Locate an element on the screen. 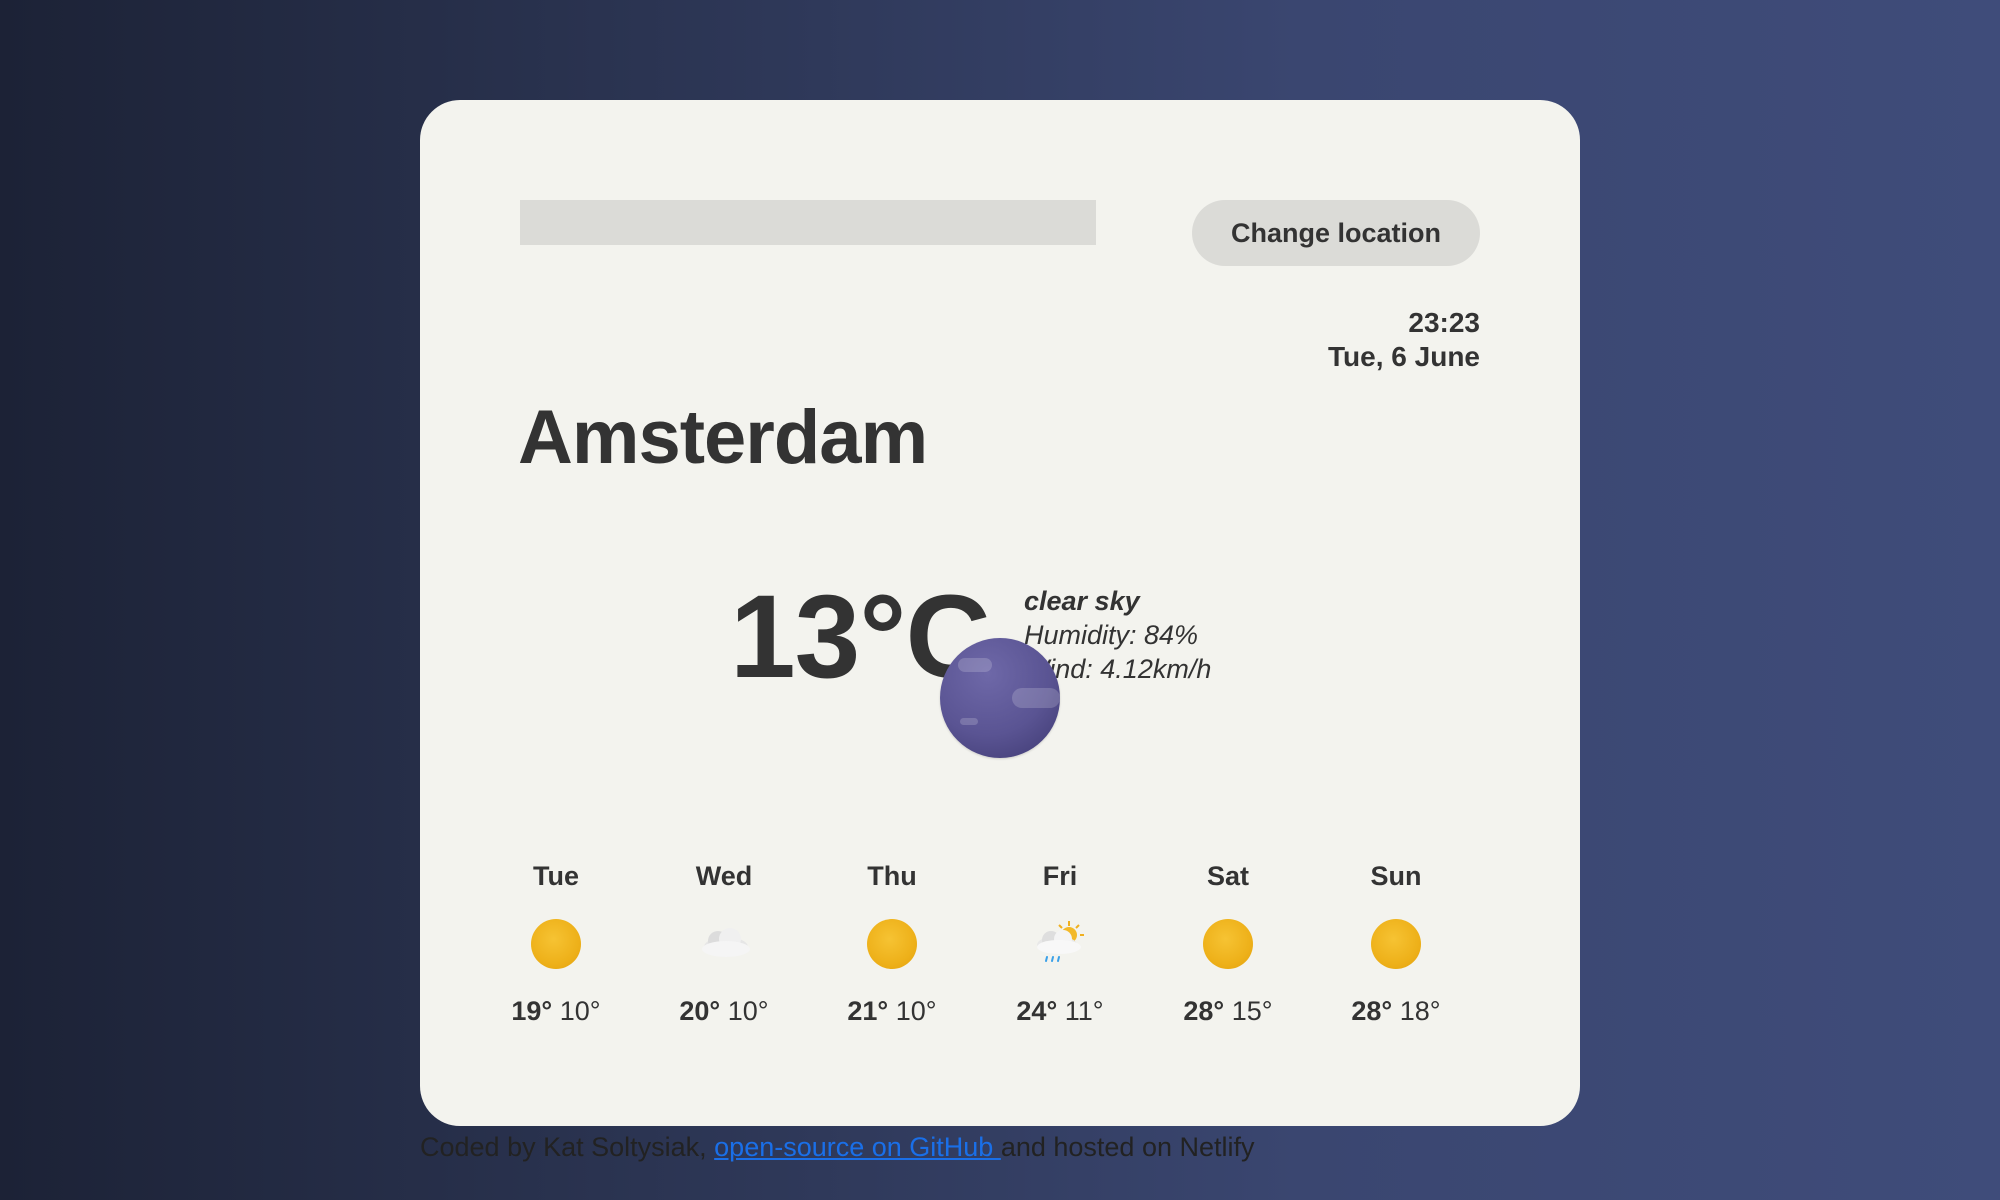  forecast-row: Tue 19° 10° Wed 20° 10° Thu 21° 10° Fri is located at coordinates (976, 942).